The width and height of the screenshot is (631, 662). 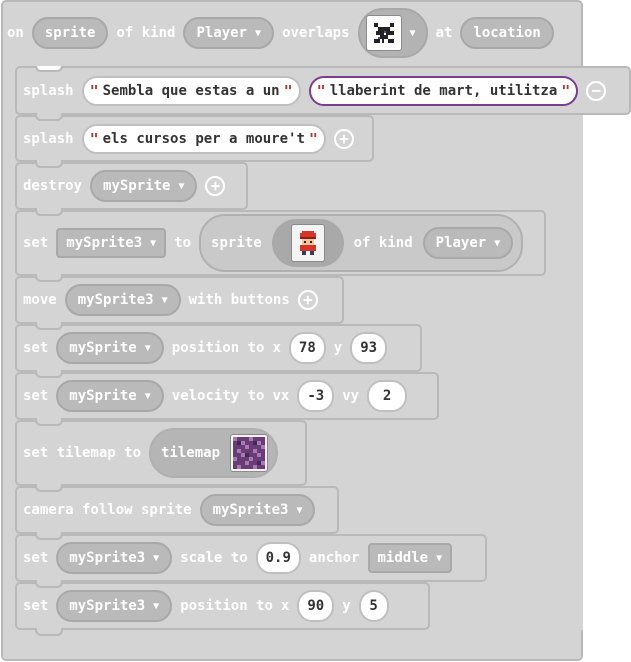 What do you see at coordinates (191, 453) in the screenshot?
I see `tilemap-label: tilemap` at bounding box center [191, 453].